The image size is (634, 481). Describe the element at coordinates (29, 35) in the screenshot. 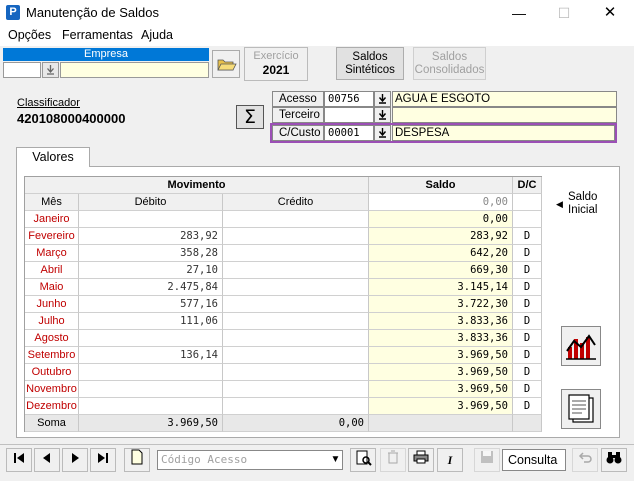

I see `menu-opcoes: Opções` at that location.